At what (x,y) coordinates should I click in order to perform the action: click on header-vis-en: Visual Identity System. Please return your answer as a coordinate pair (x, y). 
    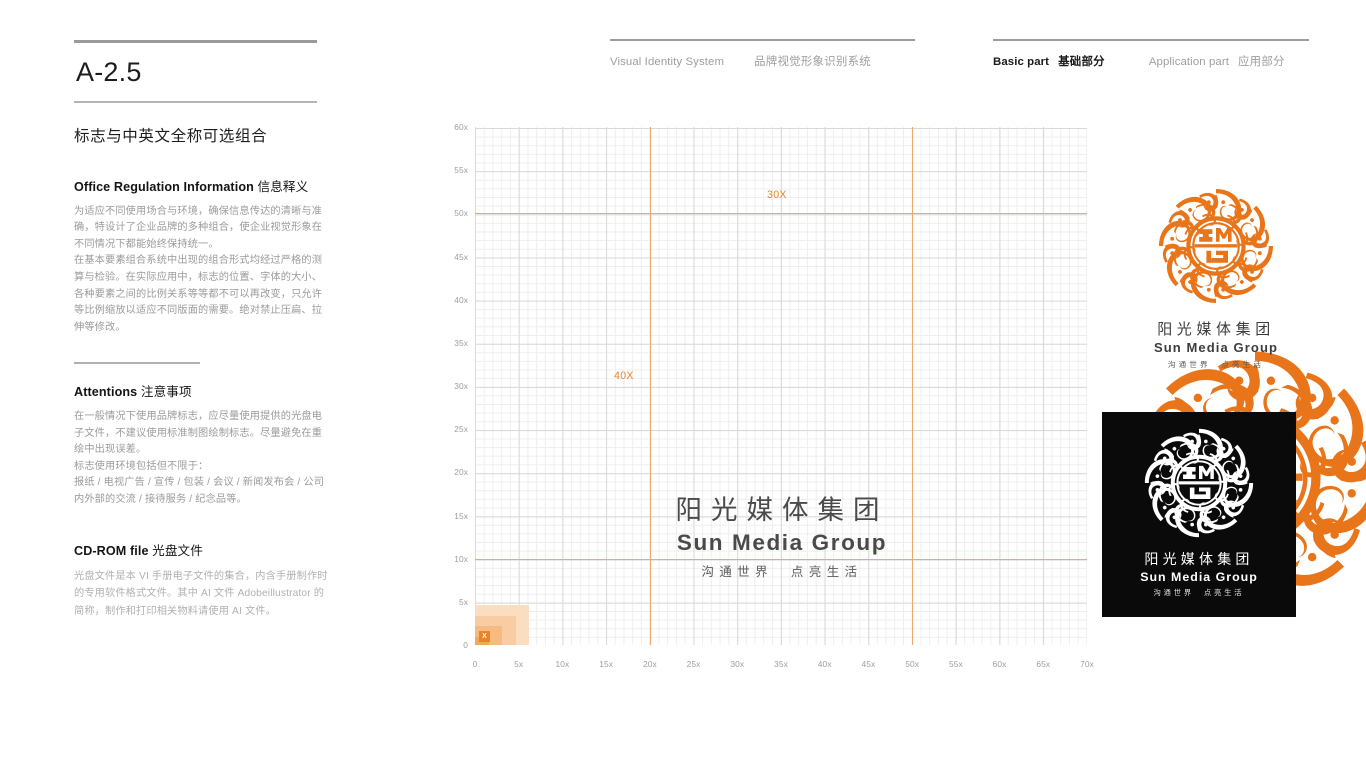
    Looking at the image, I should click on (667, 62).